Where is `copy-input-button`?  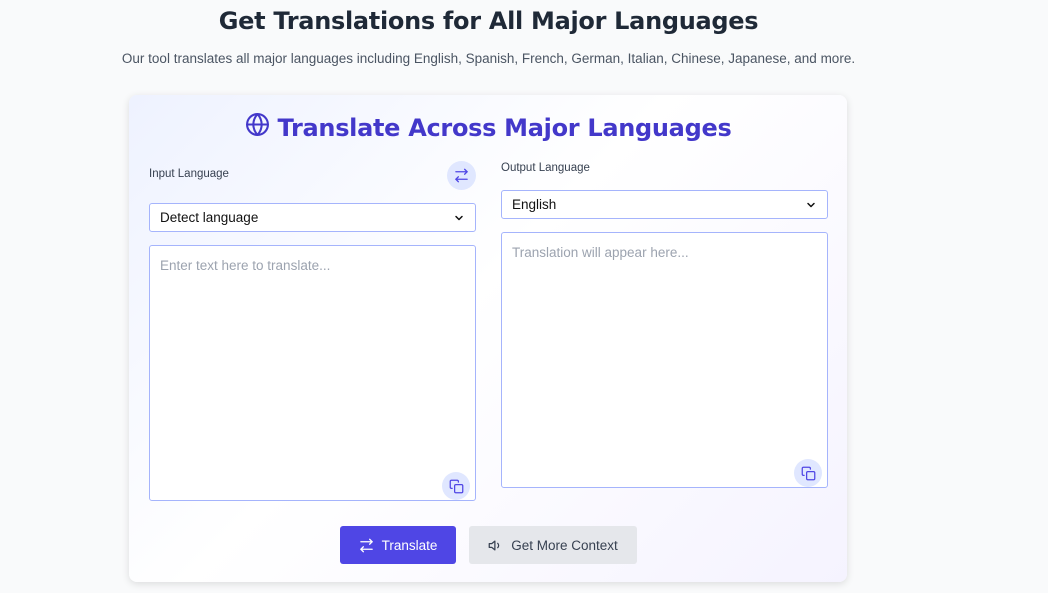
copy-input-button is located at coordinates (456, 486).